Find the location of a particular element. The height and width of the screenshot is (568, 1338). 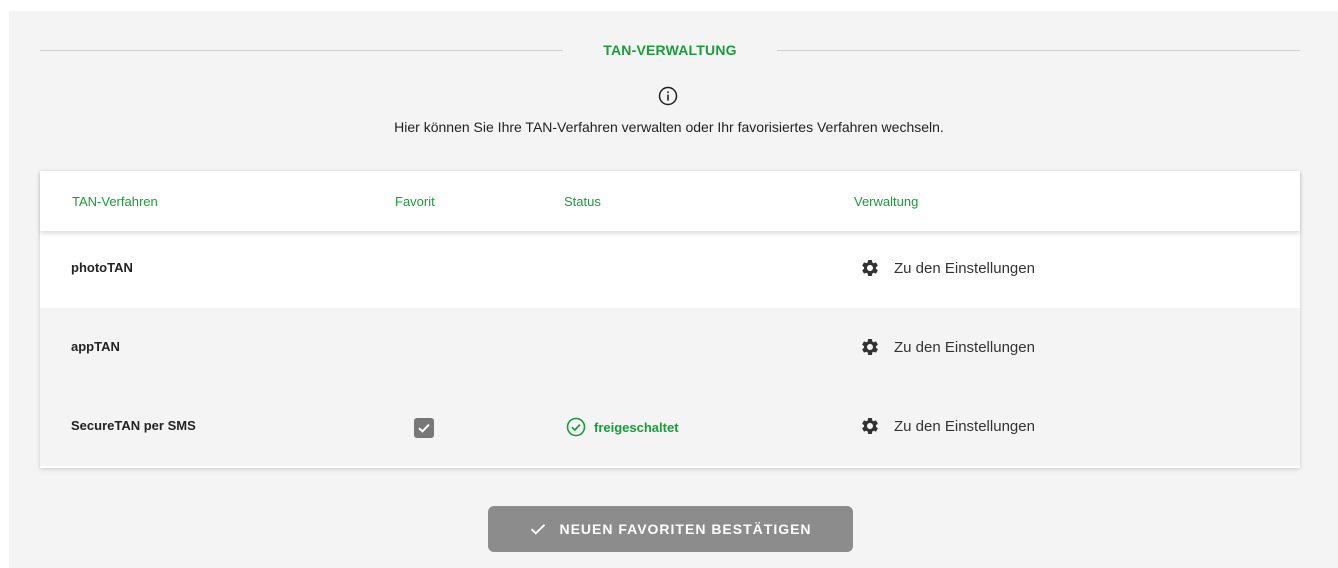

status-badge: freigeschaltet is located at coordinates (622, 427).